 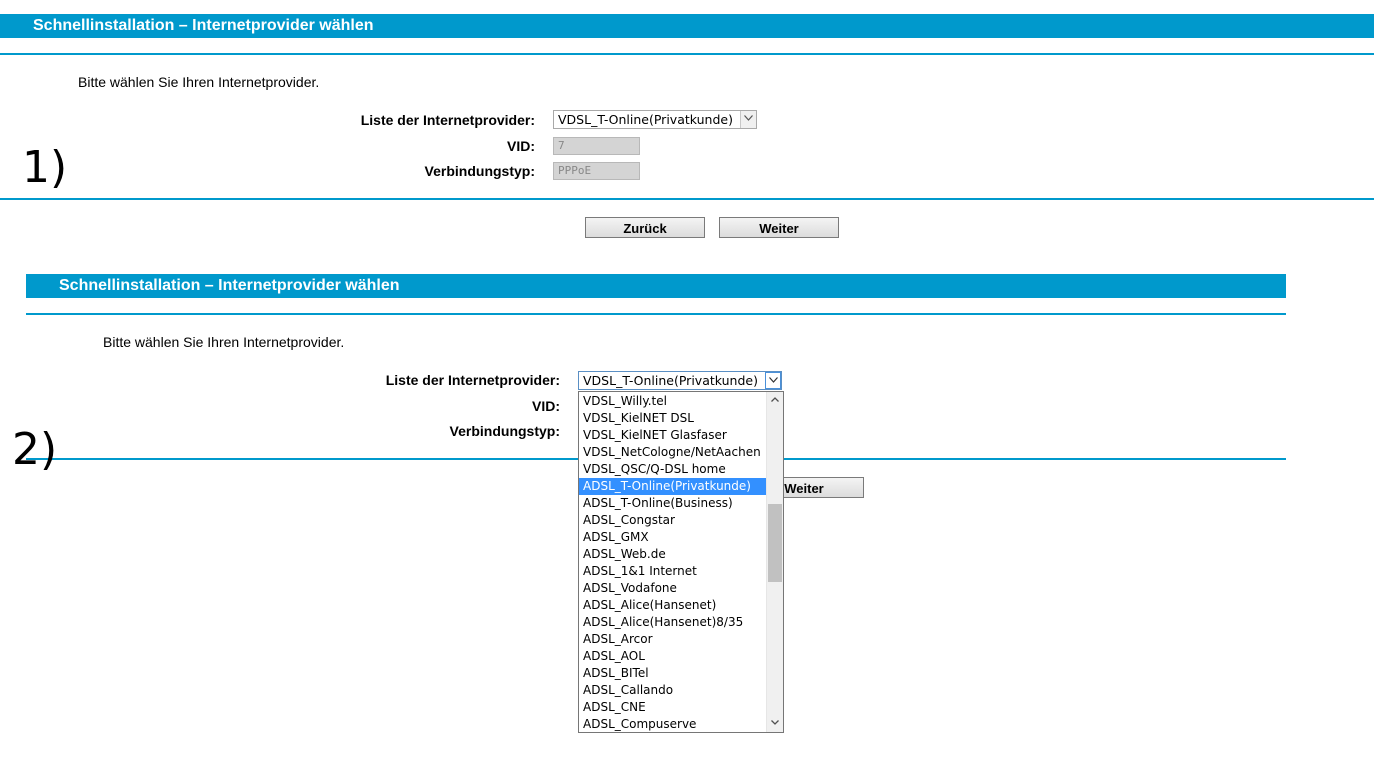 What do you see at coordinates (672, 622) in the screenshot?
I see `dropdown-option: ADSL_Alice(Hansenet)8/35` at bounding box center [672, 622].